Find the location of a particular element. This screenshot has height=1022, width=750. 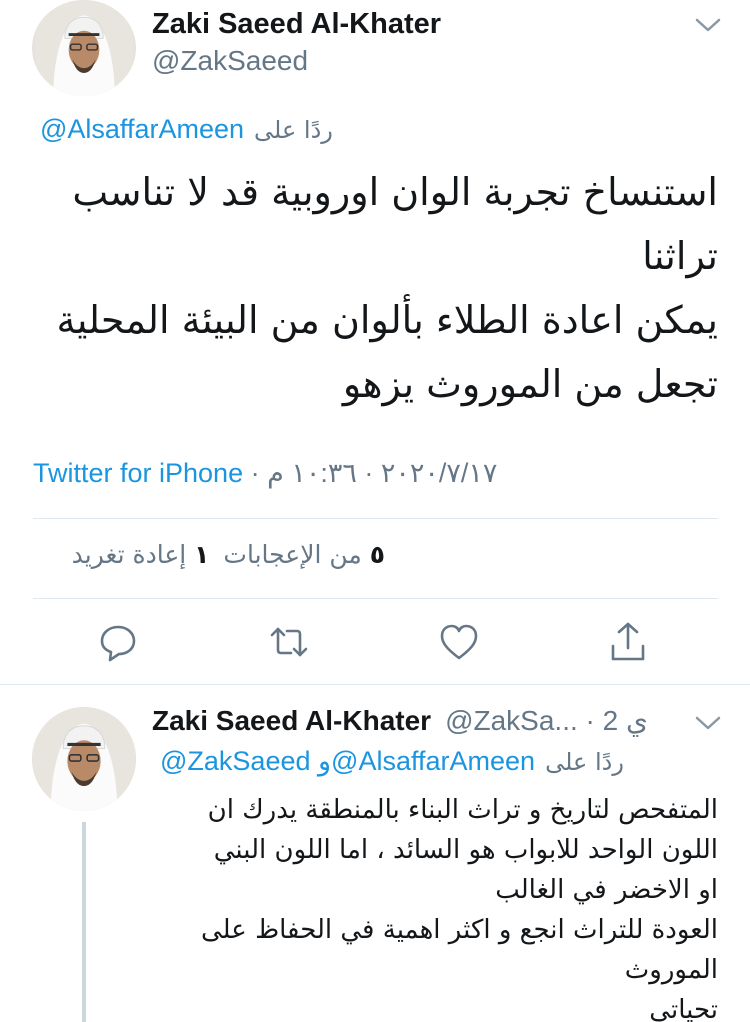

tweet-meta: Twitter for iPhone · ٢٠٢٠/٧/١٧ · ١٠:٣٦ م is located at coordinates (265, 473).